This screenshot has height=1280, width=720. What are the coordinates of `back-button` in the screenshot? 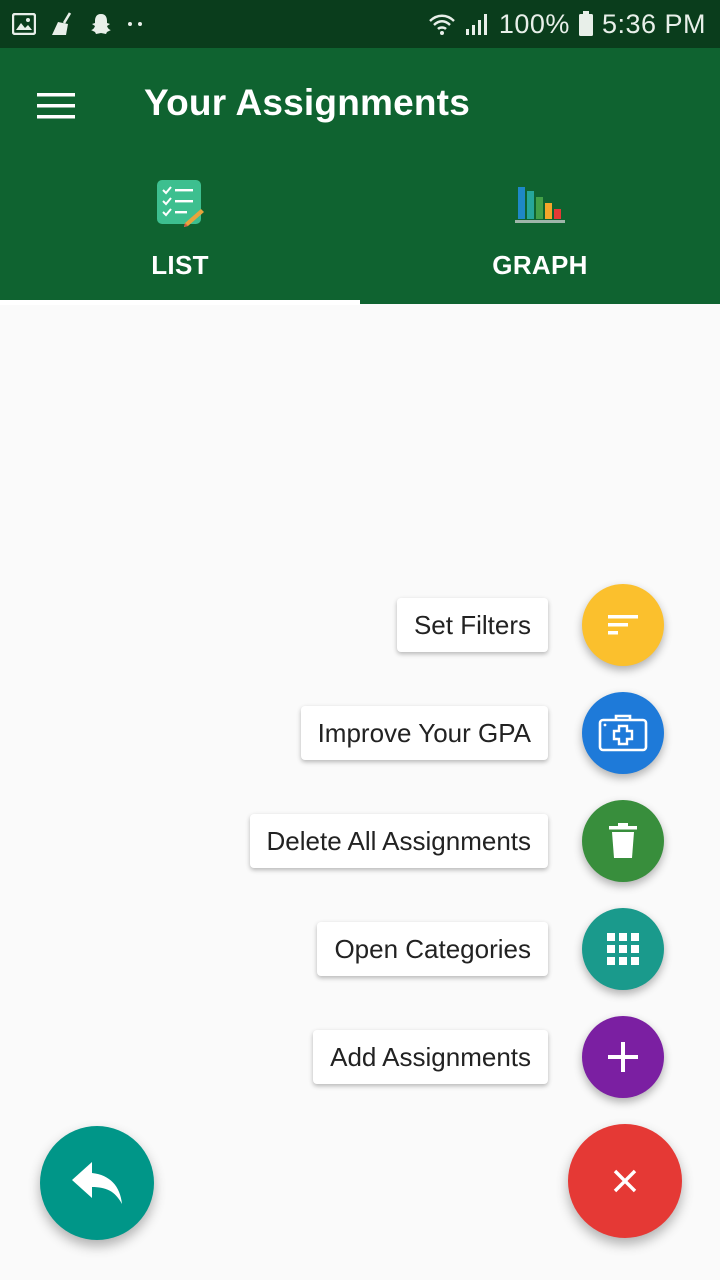 It's located at (97, 1183).